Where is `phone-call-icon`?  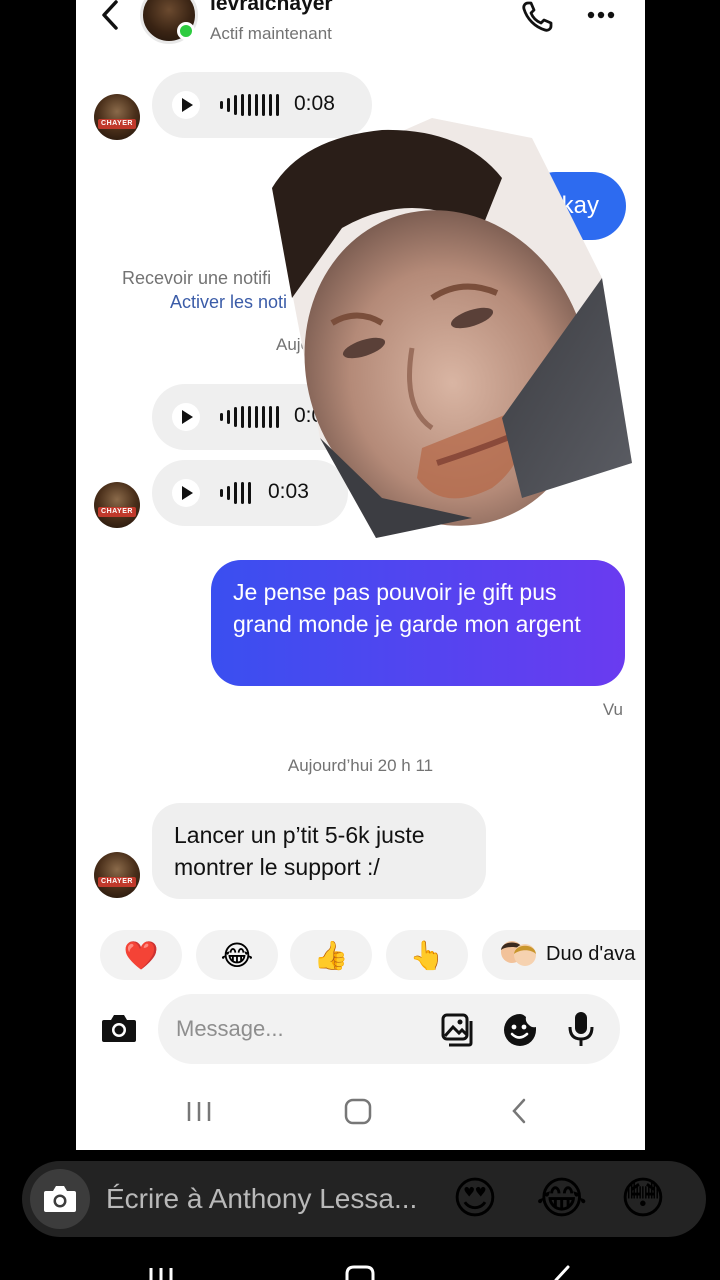 phone-call-icon is located at coordinates (538, 17).